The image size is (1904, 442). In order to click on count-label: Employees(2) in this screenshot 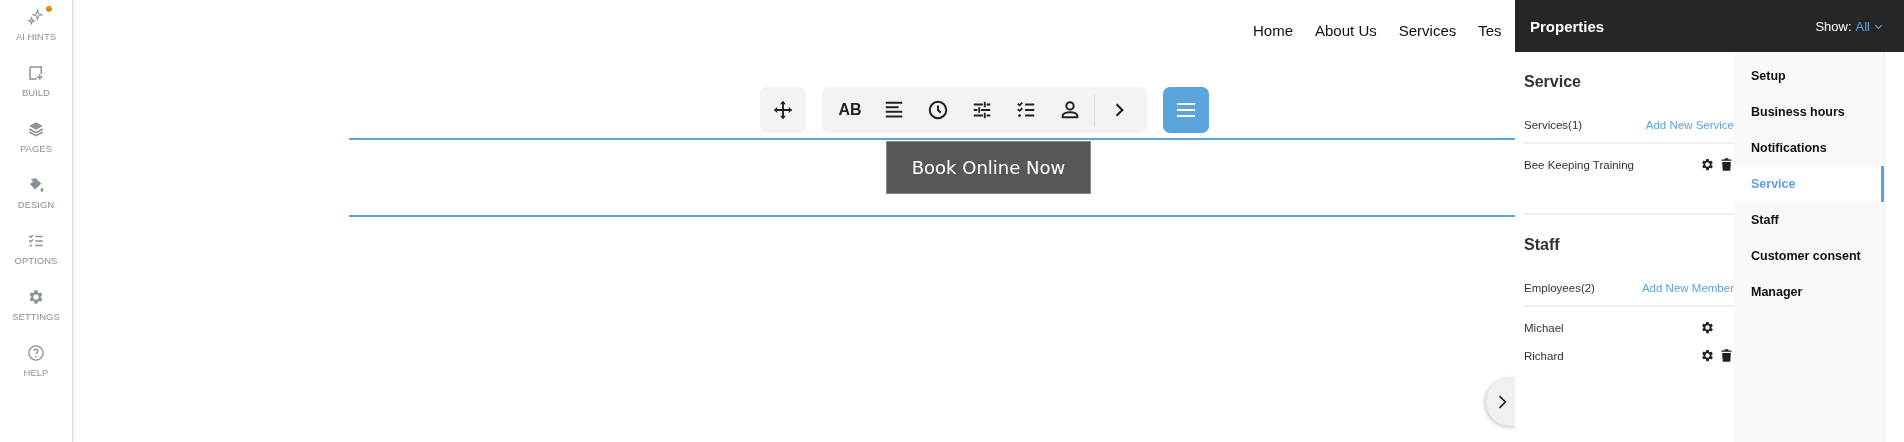, I will do `click(1559, 288)`.